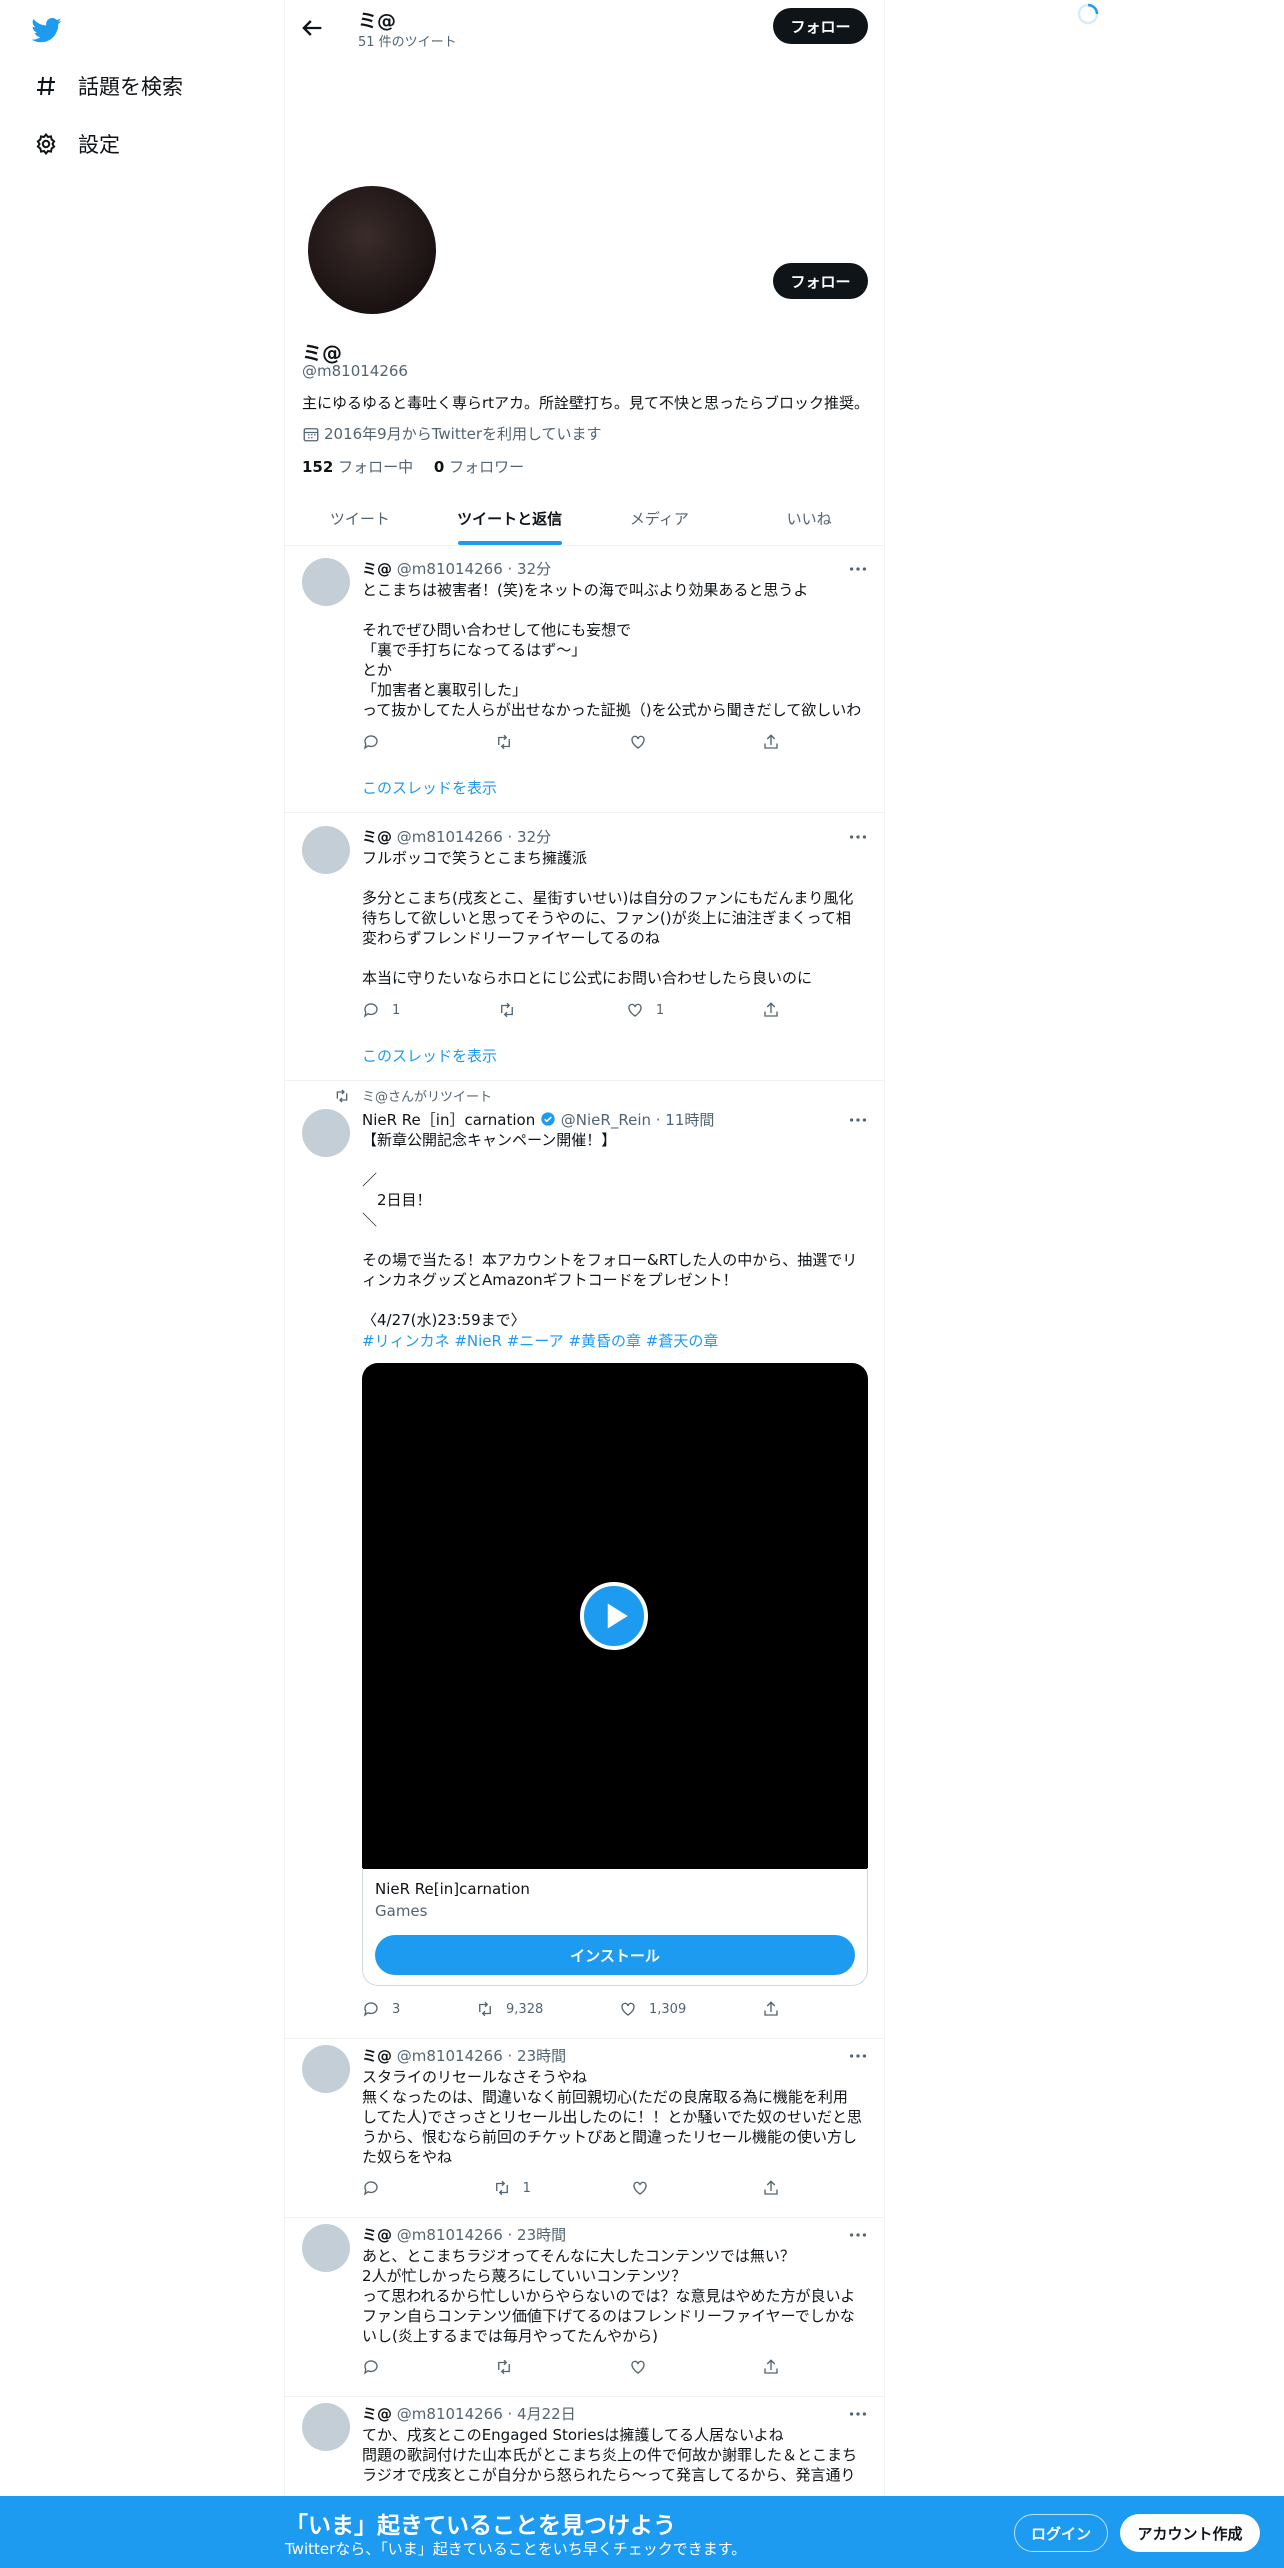 This screenshot has width=1284, height=2568. Describe the element at coordinates (510, 518) in the screenshot. I see `tab-tweets-and-replies: ツイートと返信` at that location.